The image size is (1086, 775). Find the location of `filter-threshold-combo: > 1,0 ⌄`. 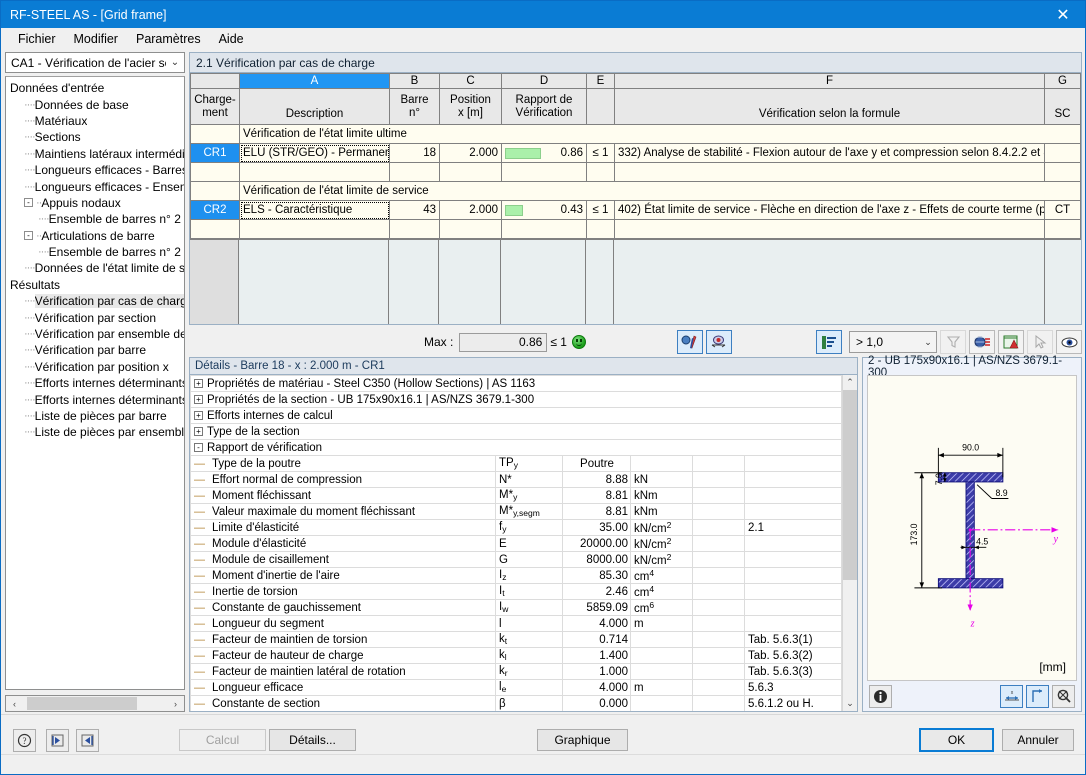

filter-threshold-combo: > 1,0 ⌄ is located at coordinates (893, 342).